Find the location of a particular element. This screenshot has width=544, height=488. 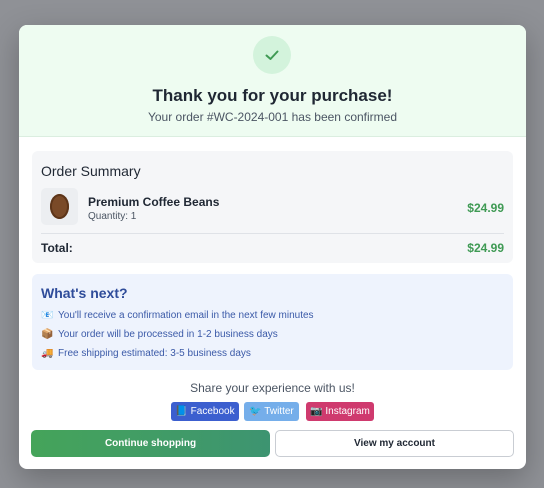

continue-shopping-button: Continue shopping is located at coordinates (150, 443).